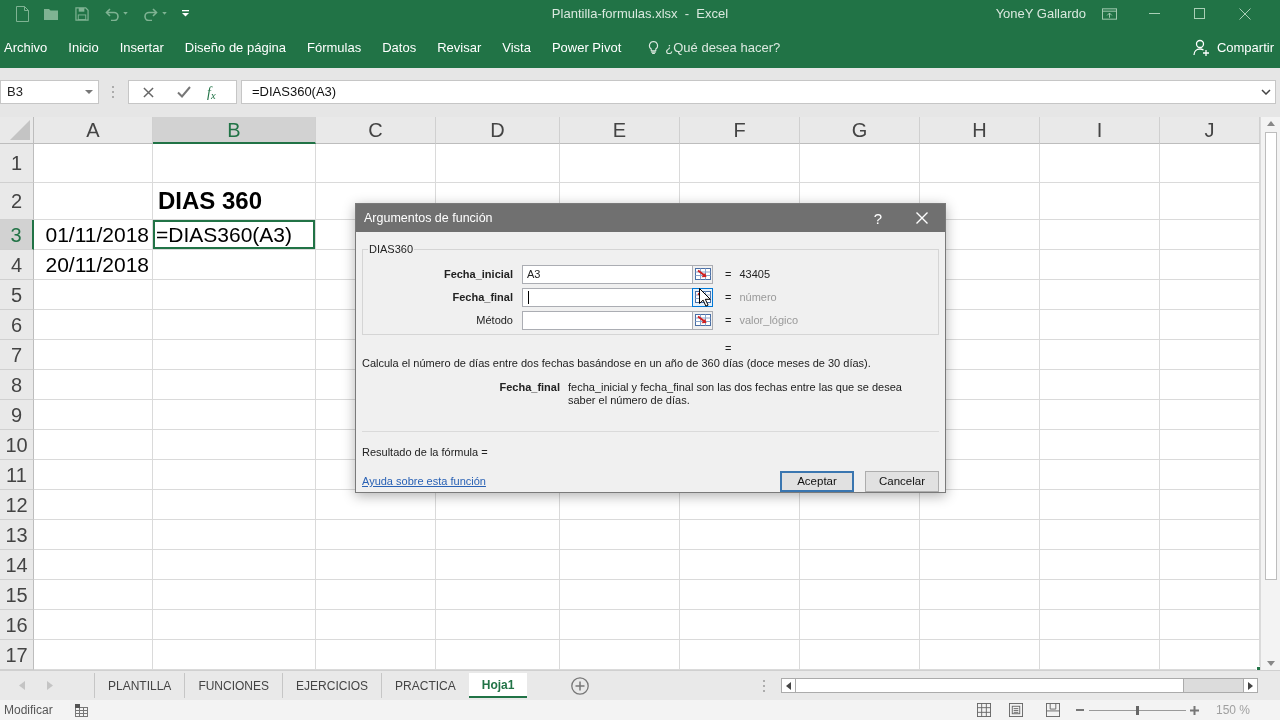 This screenshot has width=1280, height=720. What do you see at coordinates (640, 13) in the screenshot?
I see `window-title: Plantilla-formulas.xlsx - Excel` at bounding box center [640, 13].